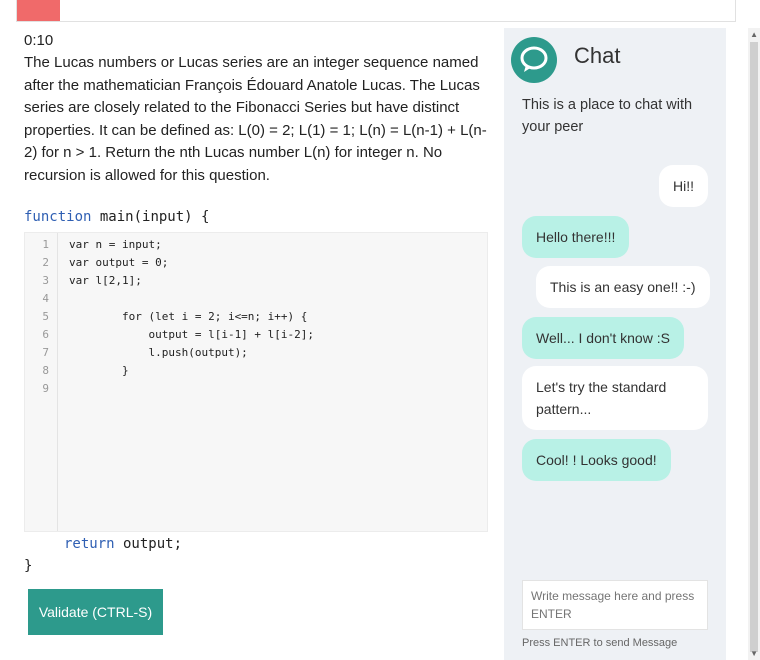 This screenshot has height=660, width=760. Describe the element at coordinates (39, 40) in the screenshot. I see `timer: 0:10` at that location.